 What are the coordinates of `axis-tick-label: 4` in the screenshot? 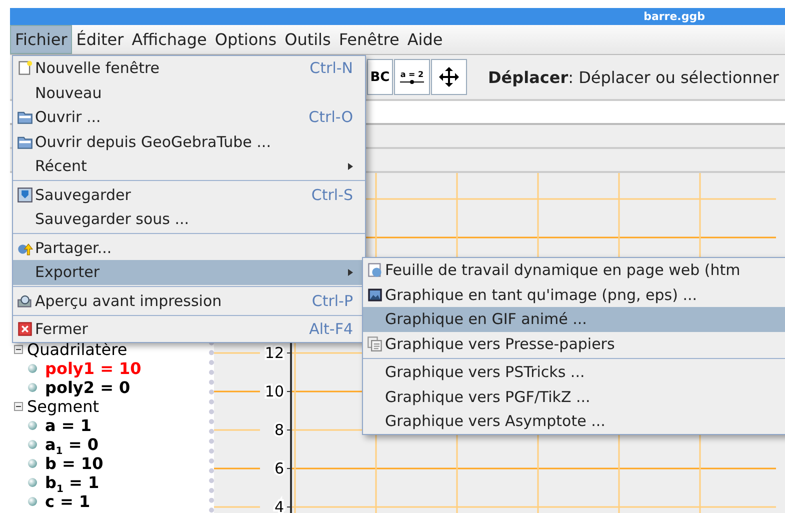 It's located at (279, 505).